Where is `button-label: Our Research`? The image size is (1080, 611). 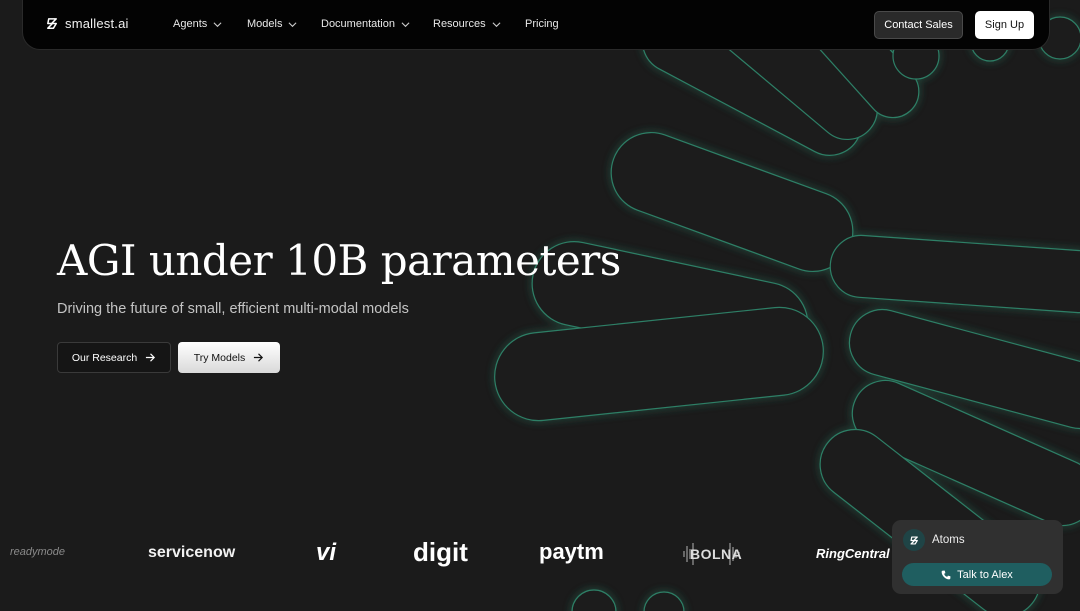 button-label: Our Research is located at coordinates (104, 357).